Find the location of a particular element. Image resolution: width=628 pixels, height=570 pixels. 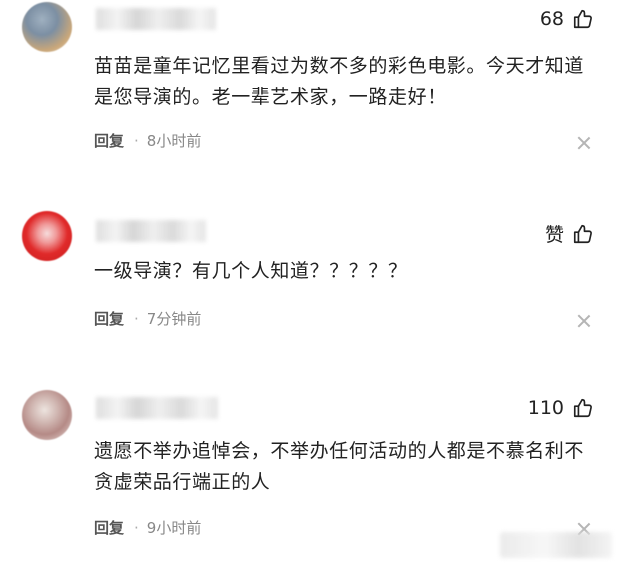

like-button: 110 is located at coordinates (561, 408).